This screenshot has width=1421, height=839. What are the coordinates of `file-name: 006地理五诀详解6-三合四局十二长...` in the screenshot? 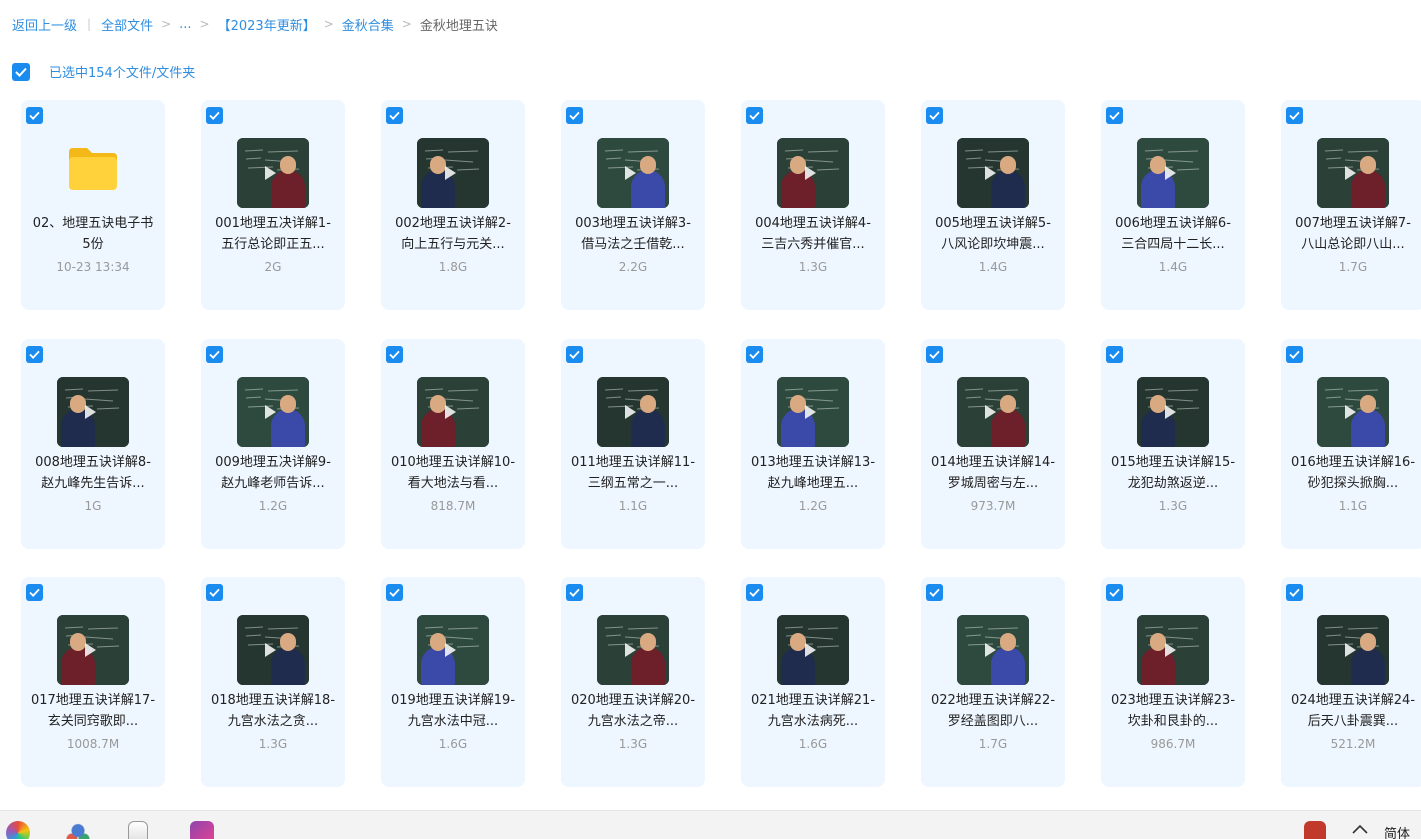 It's located at (1173, 234).